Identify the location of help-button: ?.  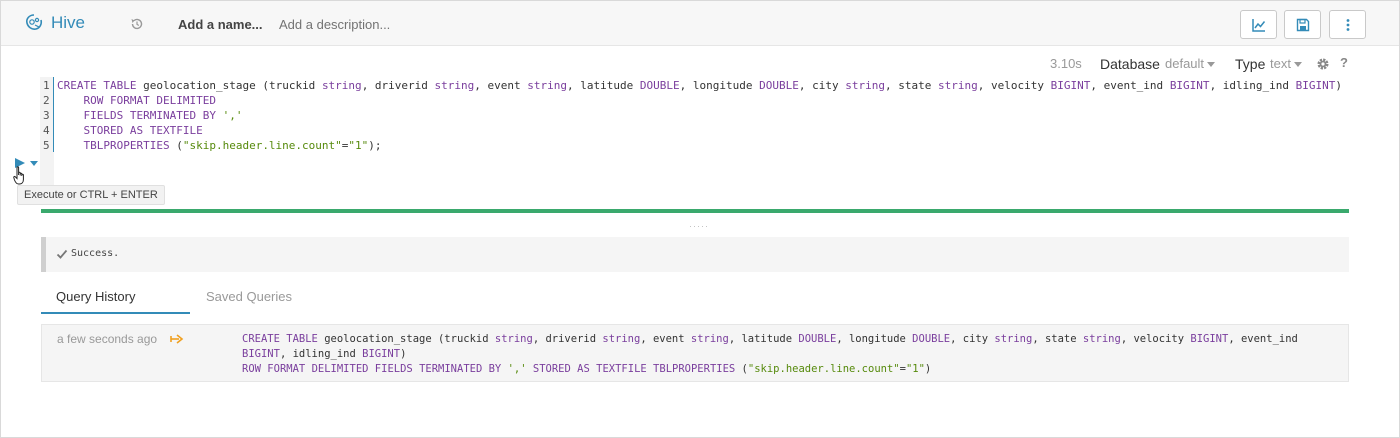
(1344, 62).